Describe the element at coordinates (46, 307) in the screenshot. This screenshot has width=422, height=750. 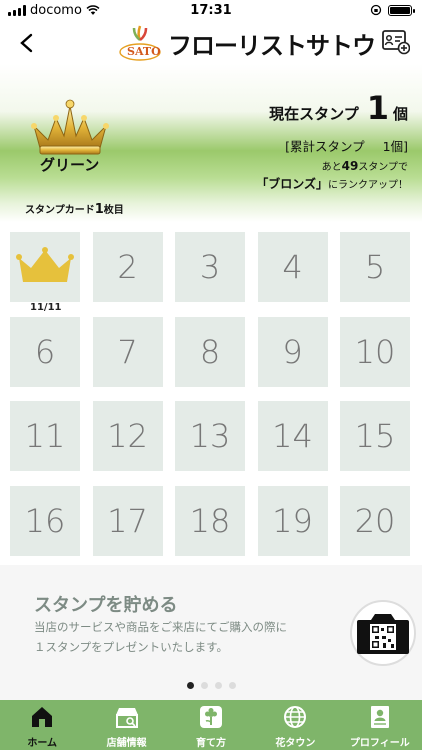
I see `stamp-date: 11/11` at that location.